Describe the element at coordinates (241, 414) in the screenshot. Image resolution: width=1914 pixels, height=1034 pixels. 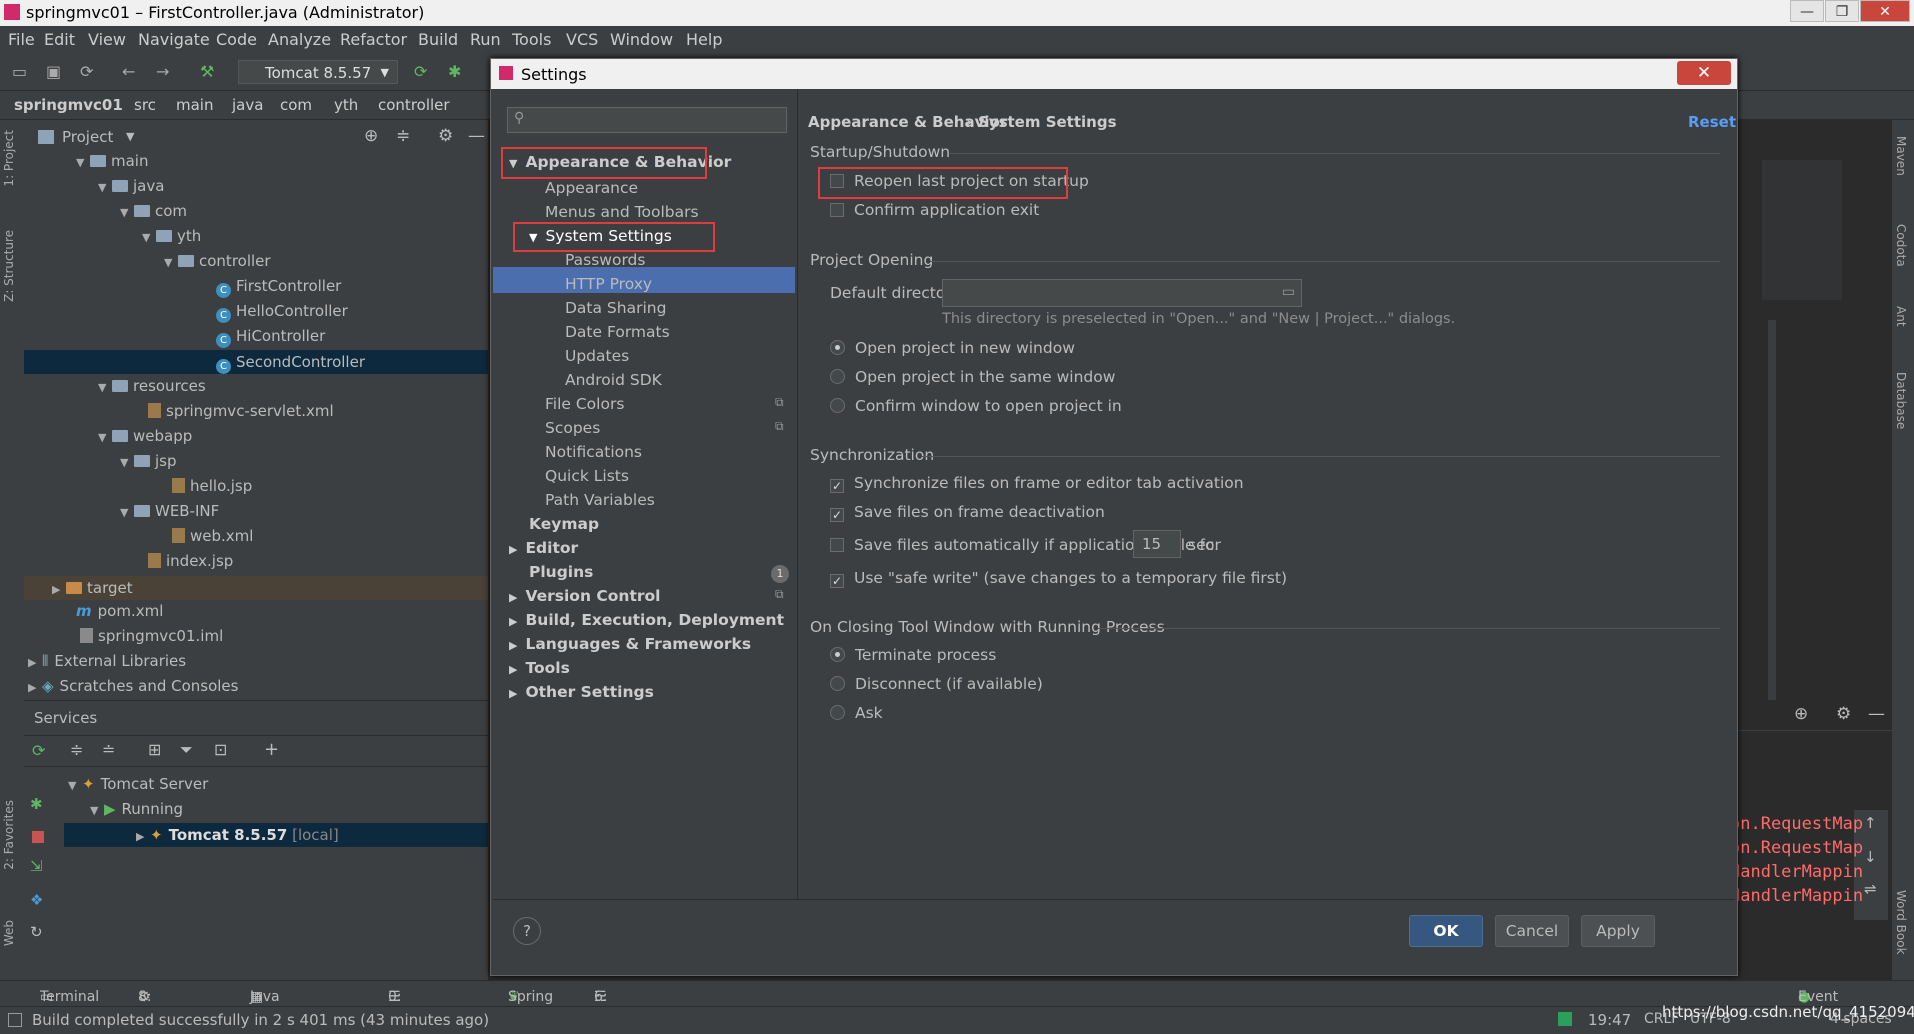
I see `tree-item: springmvc-servlet.xml` at that location.